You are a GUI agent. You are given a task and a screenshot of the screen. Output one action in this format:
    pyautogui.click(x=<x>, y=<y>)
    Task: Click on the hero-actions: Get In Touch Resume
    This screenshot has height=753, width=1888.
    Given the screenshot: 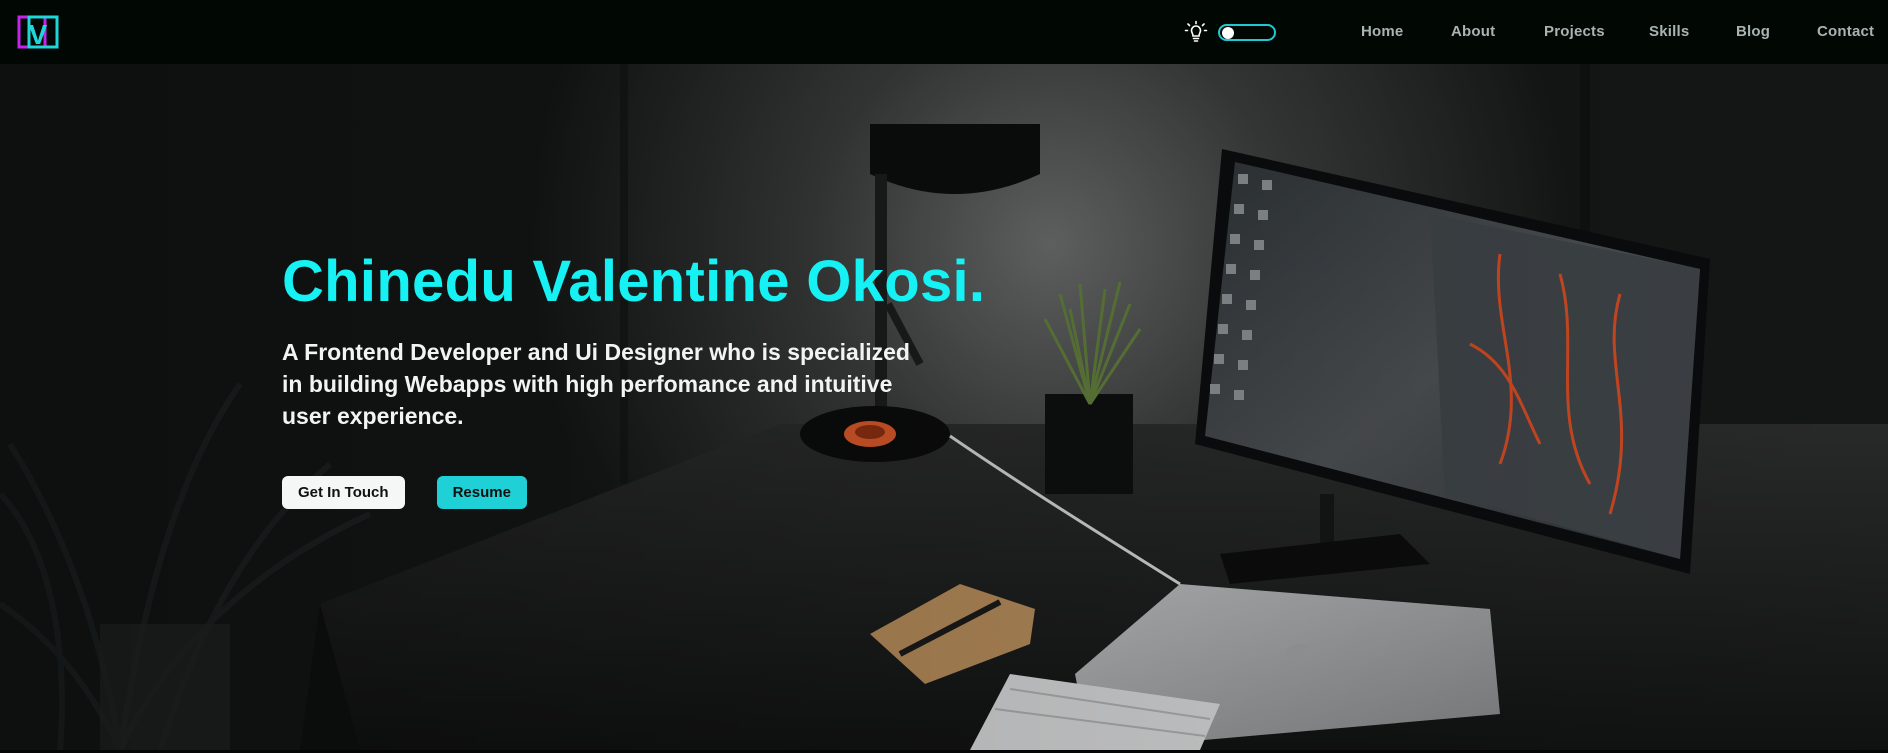 What is the action you would take?
    pyautogui.click(x=662, y=492)
    